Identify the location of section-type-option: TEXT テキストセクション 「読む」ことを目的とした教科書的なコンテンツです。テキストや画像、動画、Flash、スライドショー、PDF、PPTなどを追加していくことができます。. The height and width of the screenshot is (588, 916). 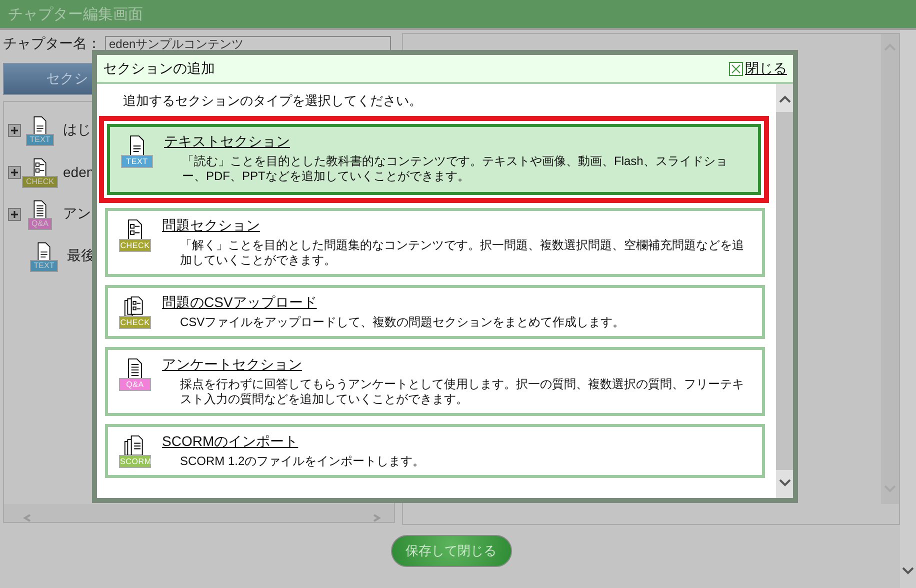
(434, 159).